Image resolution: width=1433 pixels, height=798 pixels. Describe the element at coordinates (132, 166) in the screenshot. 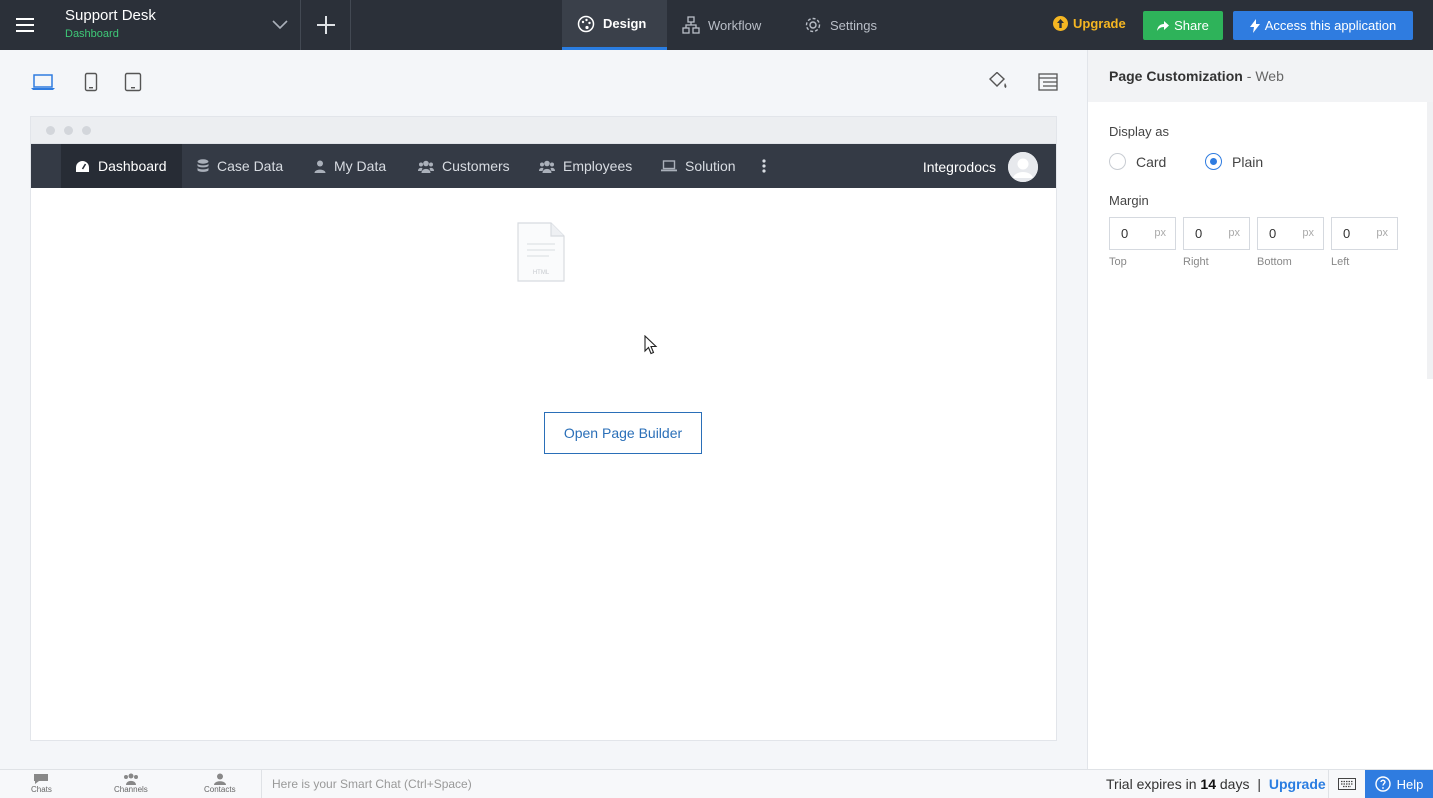

I see `nav-label: Dashboard` at that location.